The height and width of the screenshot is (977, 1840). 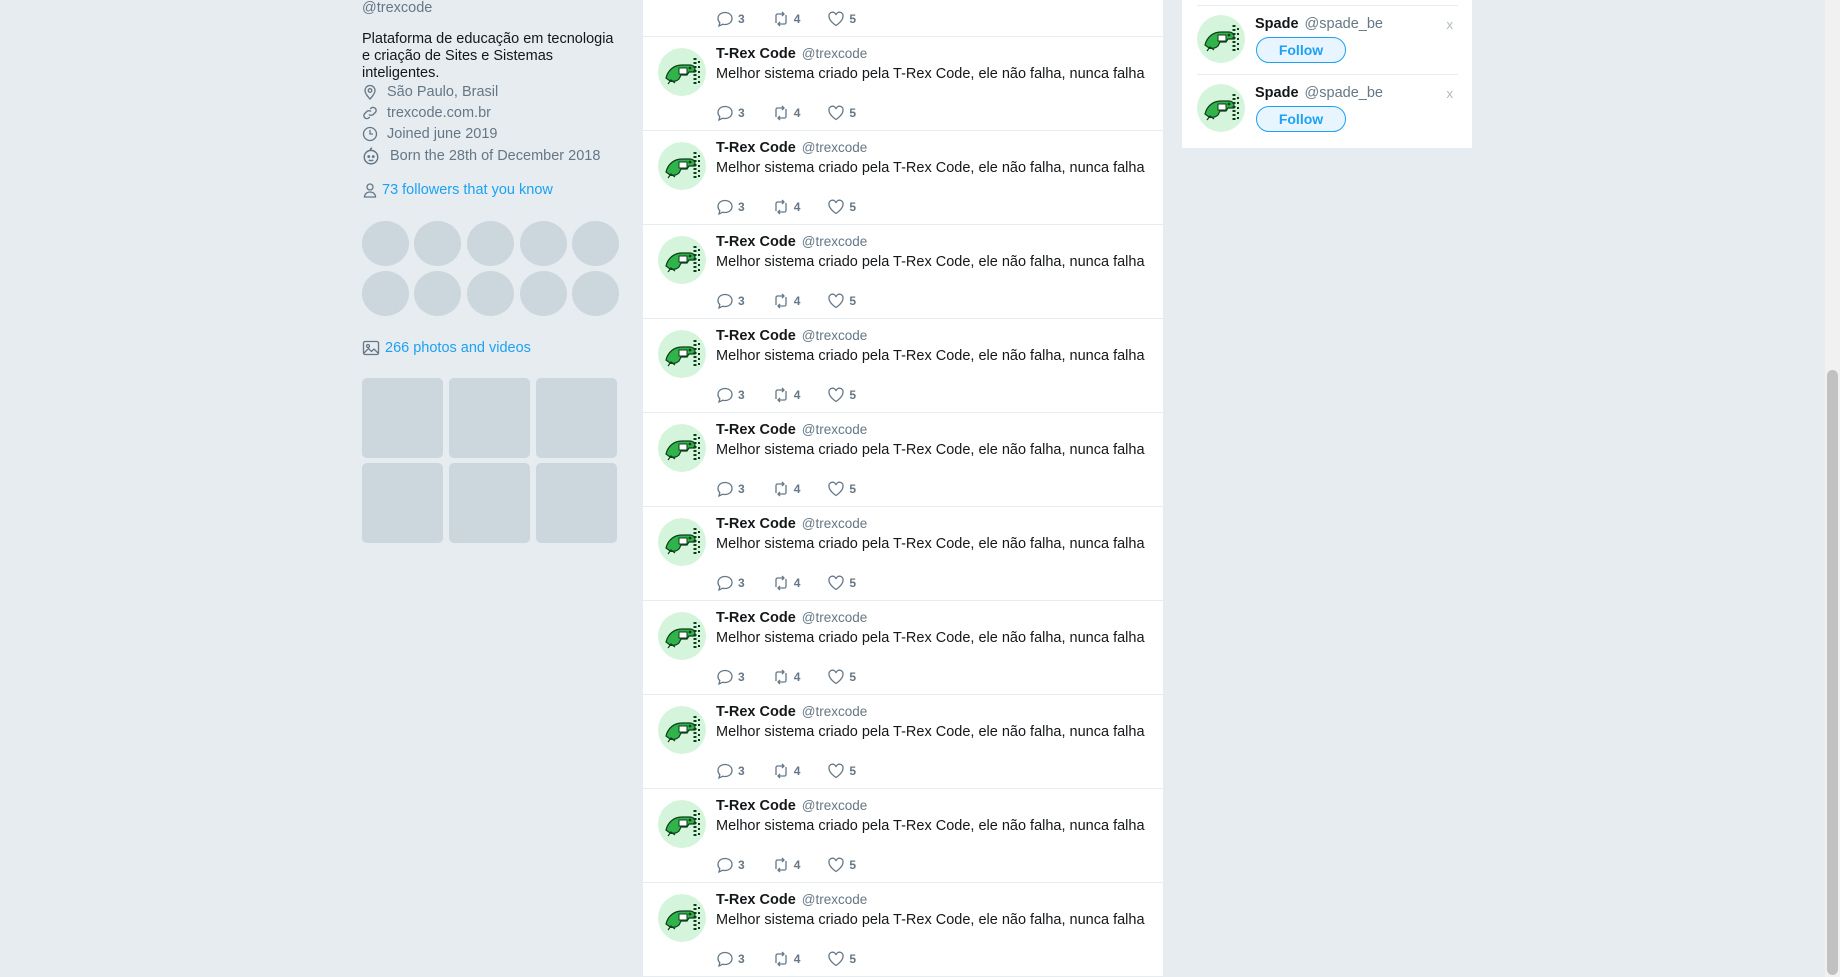 I want to click on tweet-partial: 3 4 5, so click(x=903, y=18).